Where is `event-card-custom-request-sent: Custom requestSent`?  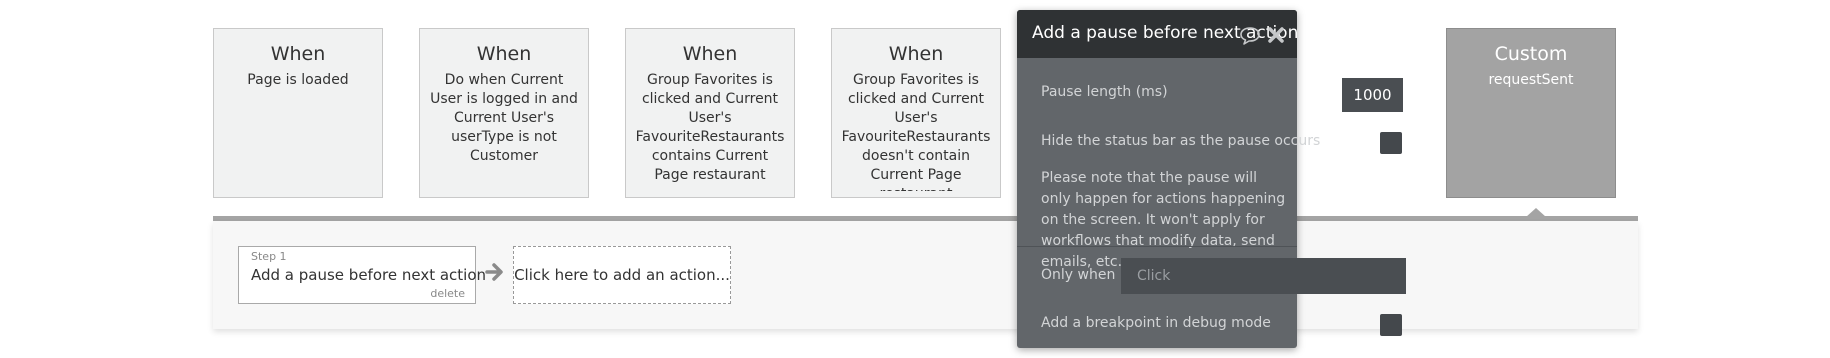 event-card-custom-request-sent: Custom requestSent is located at coordinates (1531, 113).